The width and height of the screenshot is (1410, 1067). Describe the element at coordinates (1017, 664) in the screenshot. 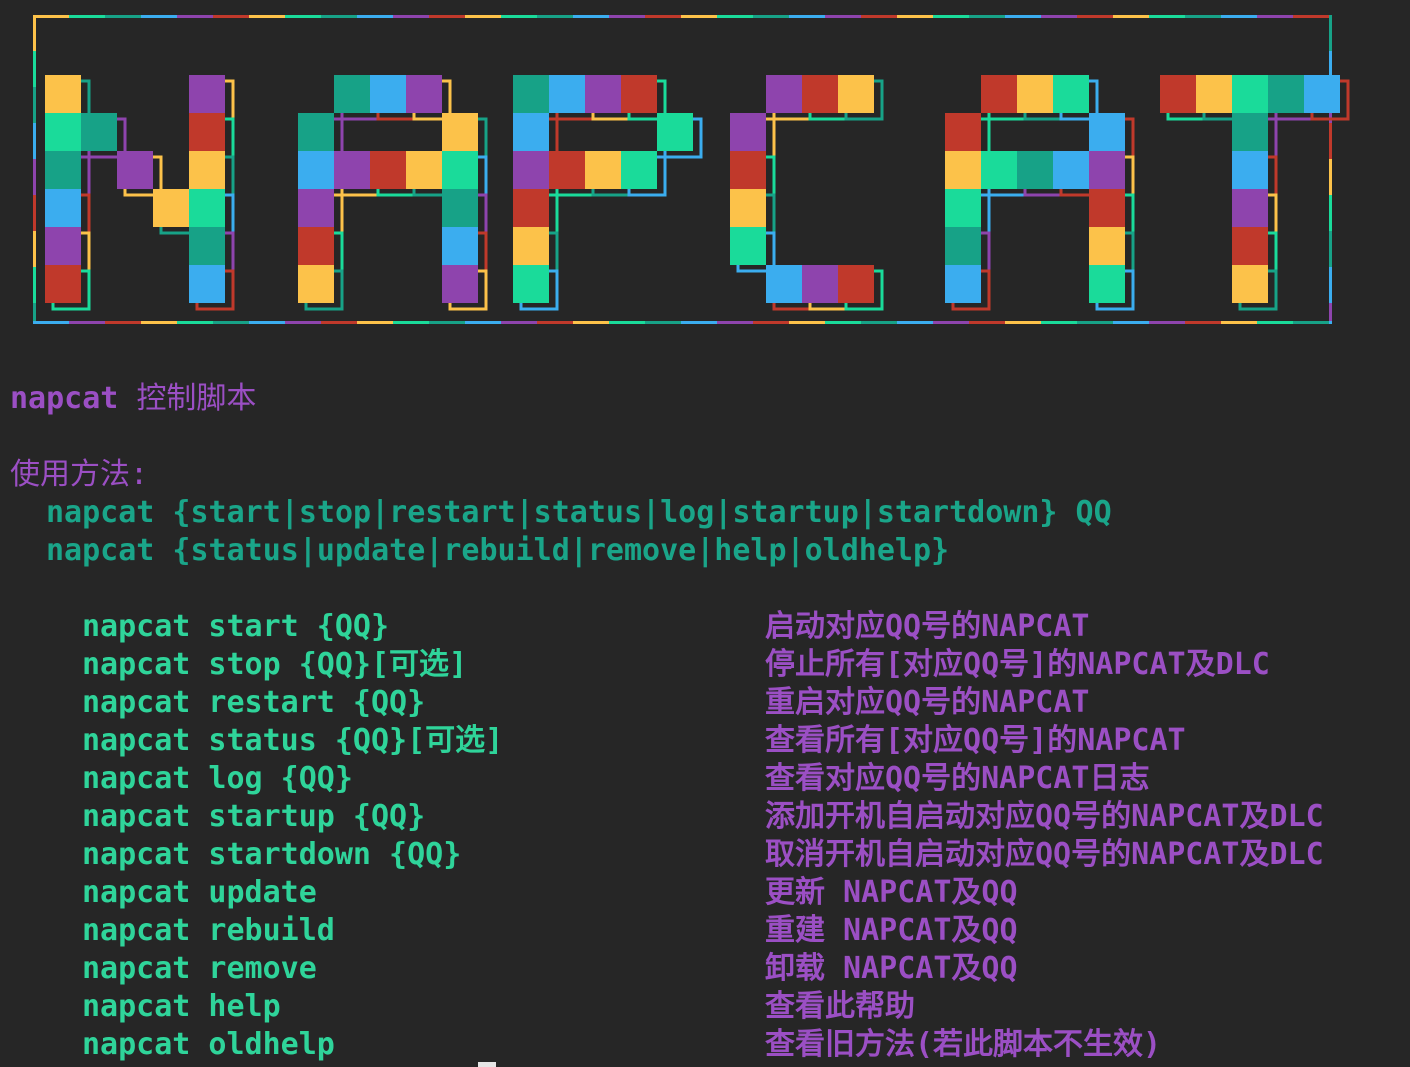

I see `command-description: 停止所有[对应QQ号]的NAPCAT及DLC` at that location.